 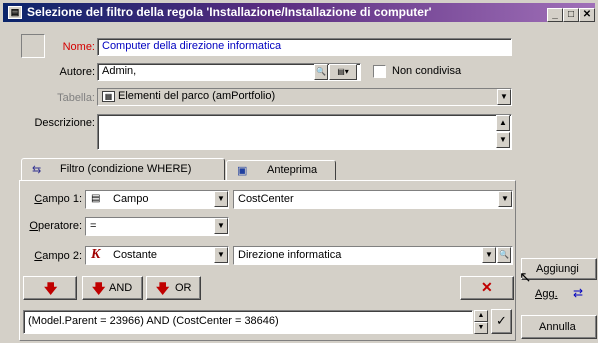 I want to click on app-icon: ▤, so click(x=15, y=12).